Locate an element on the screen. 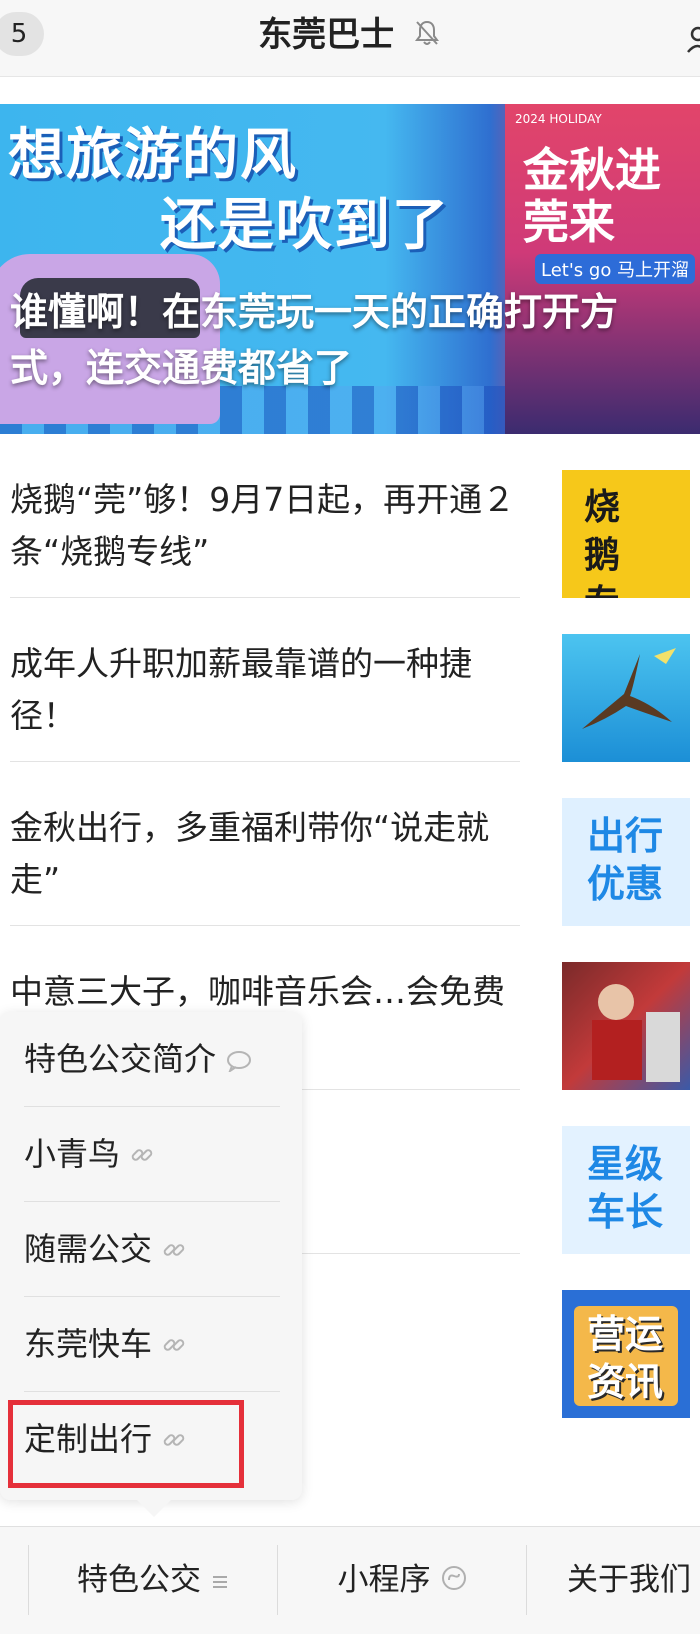 The image size is (700, 1635). article-thumbnail: 星级车长 is located at coordinates (626, 1190).